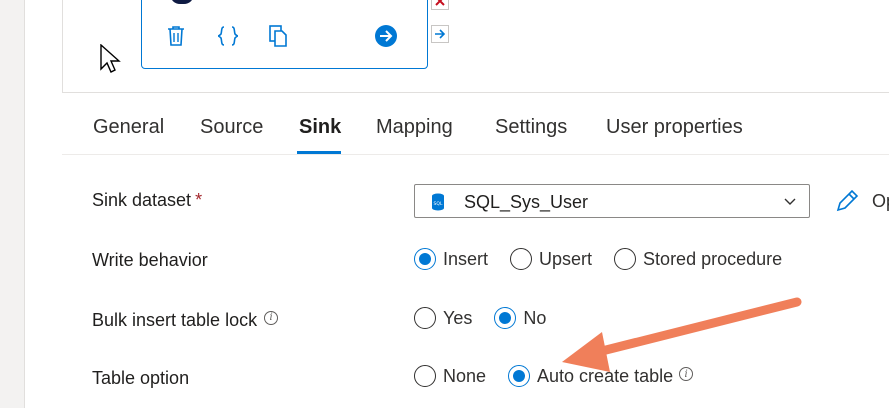 The image size is (889, 408). I want to click on radio-no: No, so click(520, 318).